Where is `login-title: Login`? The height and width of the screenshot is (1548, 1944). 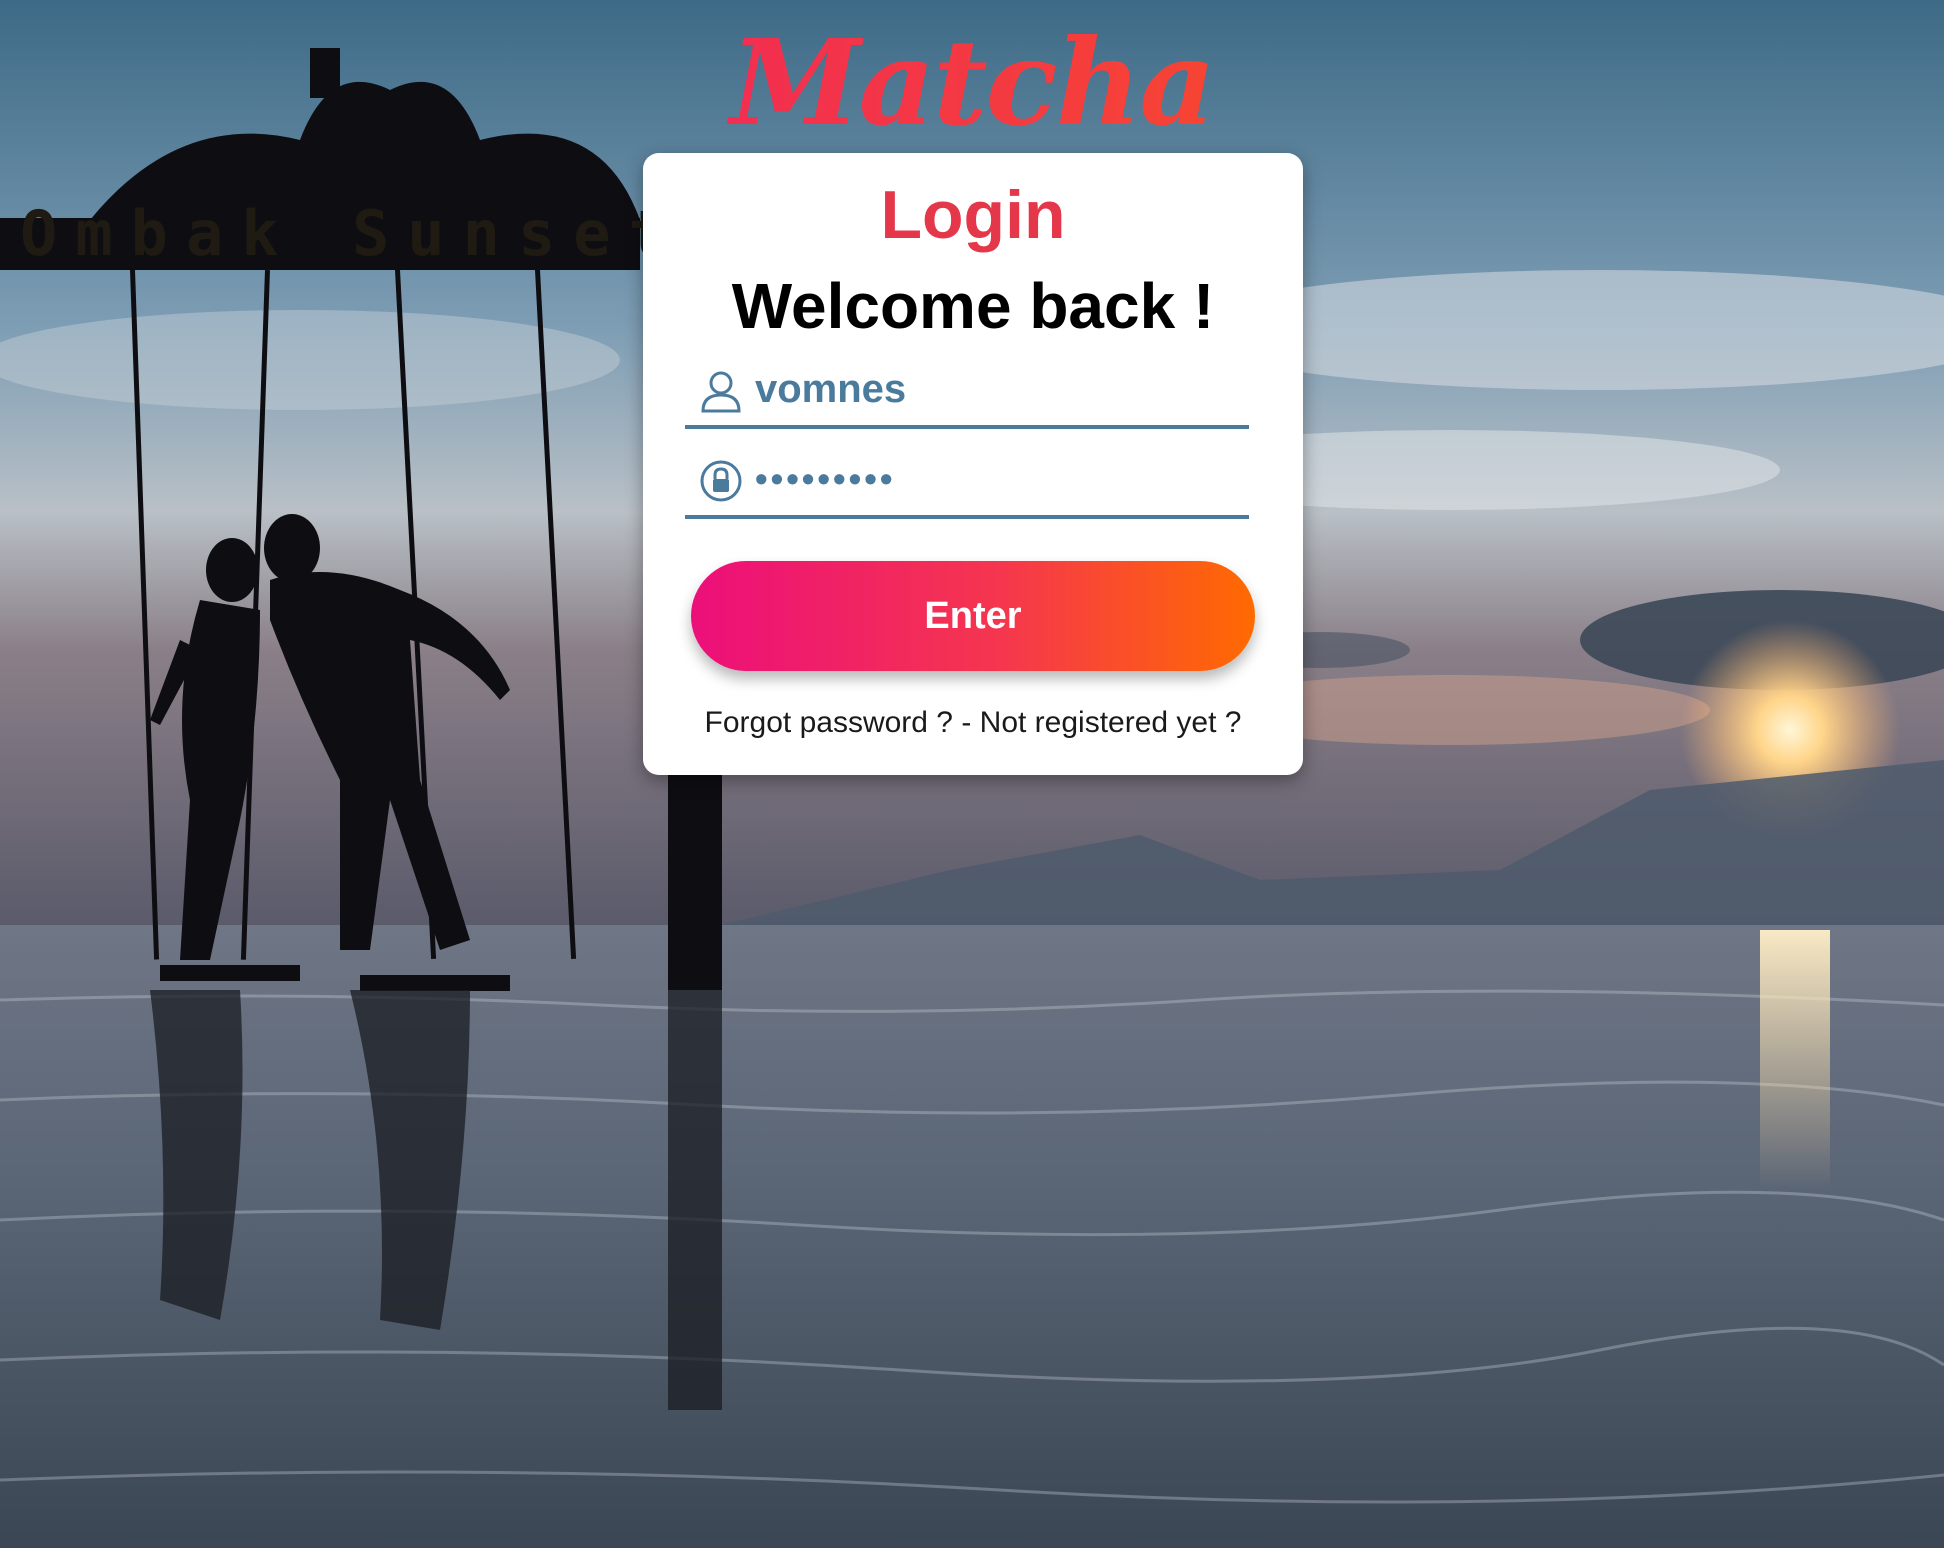 login-title: Login is located at coordinates (973, 215).